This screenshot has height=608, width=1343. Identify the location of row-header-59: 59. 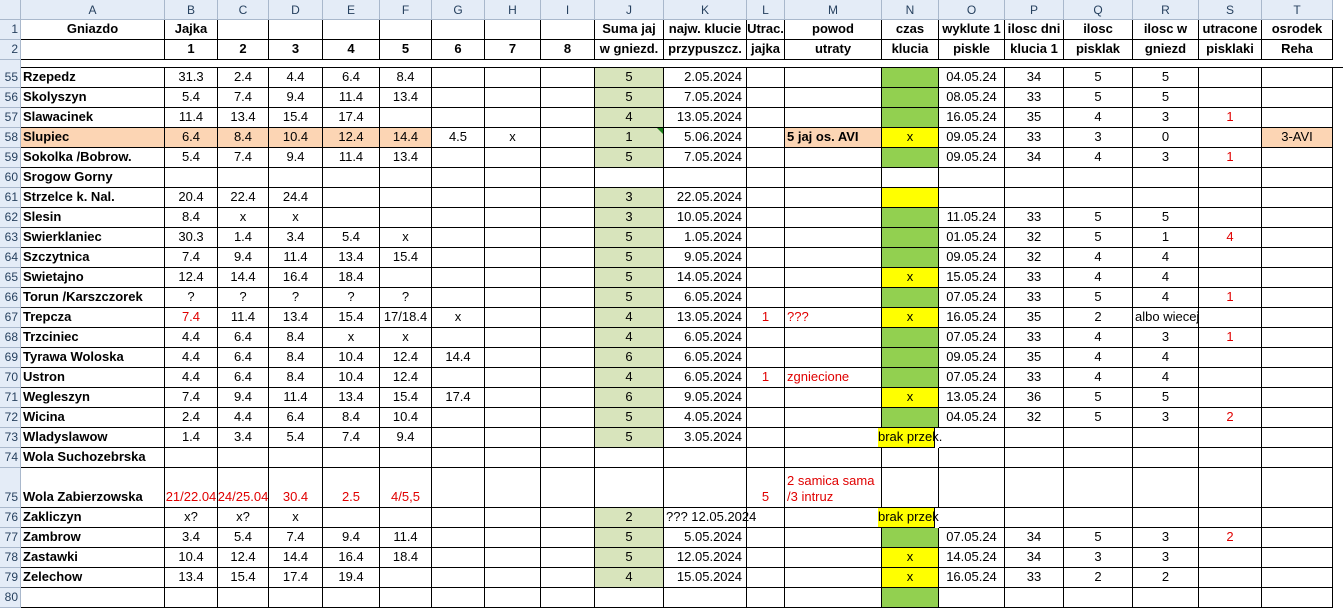
(10, 158).